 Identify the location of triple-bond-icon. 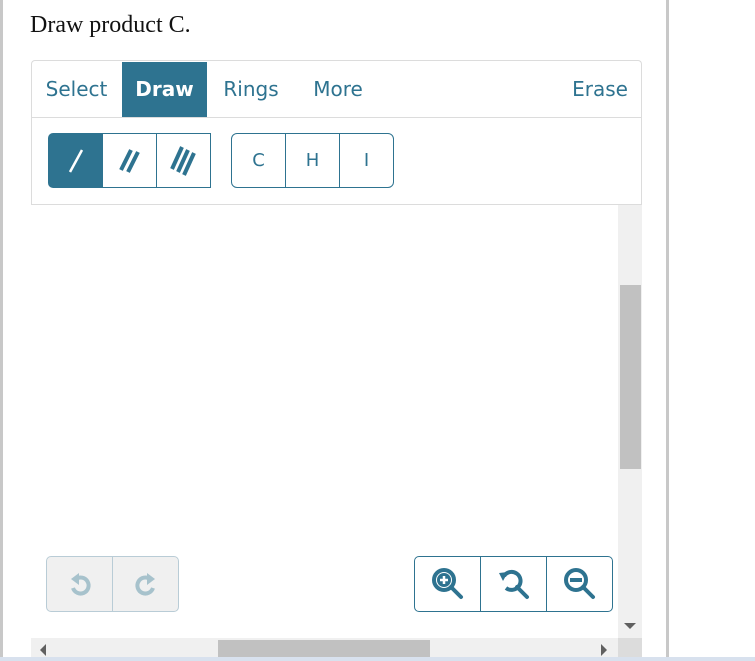
(182, 160).